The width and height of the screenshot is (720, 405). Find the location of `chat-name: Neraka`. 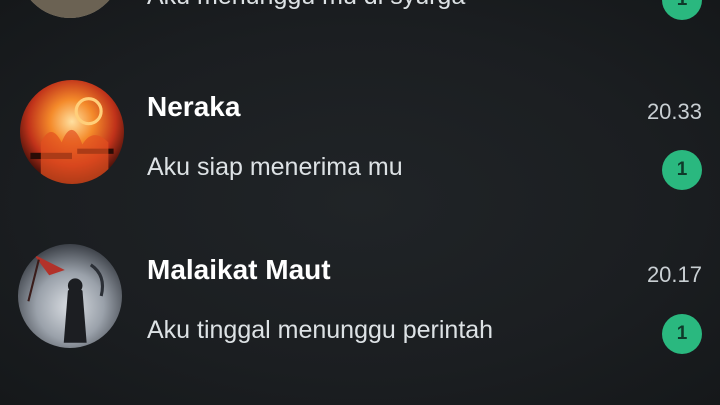

chat-name: Neraka is located at coordinates (194, 106).